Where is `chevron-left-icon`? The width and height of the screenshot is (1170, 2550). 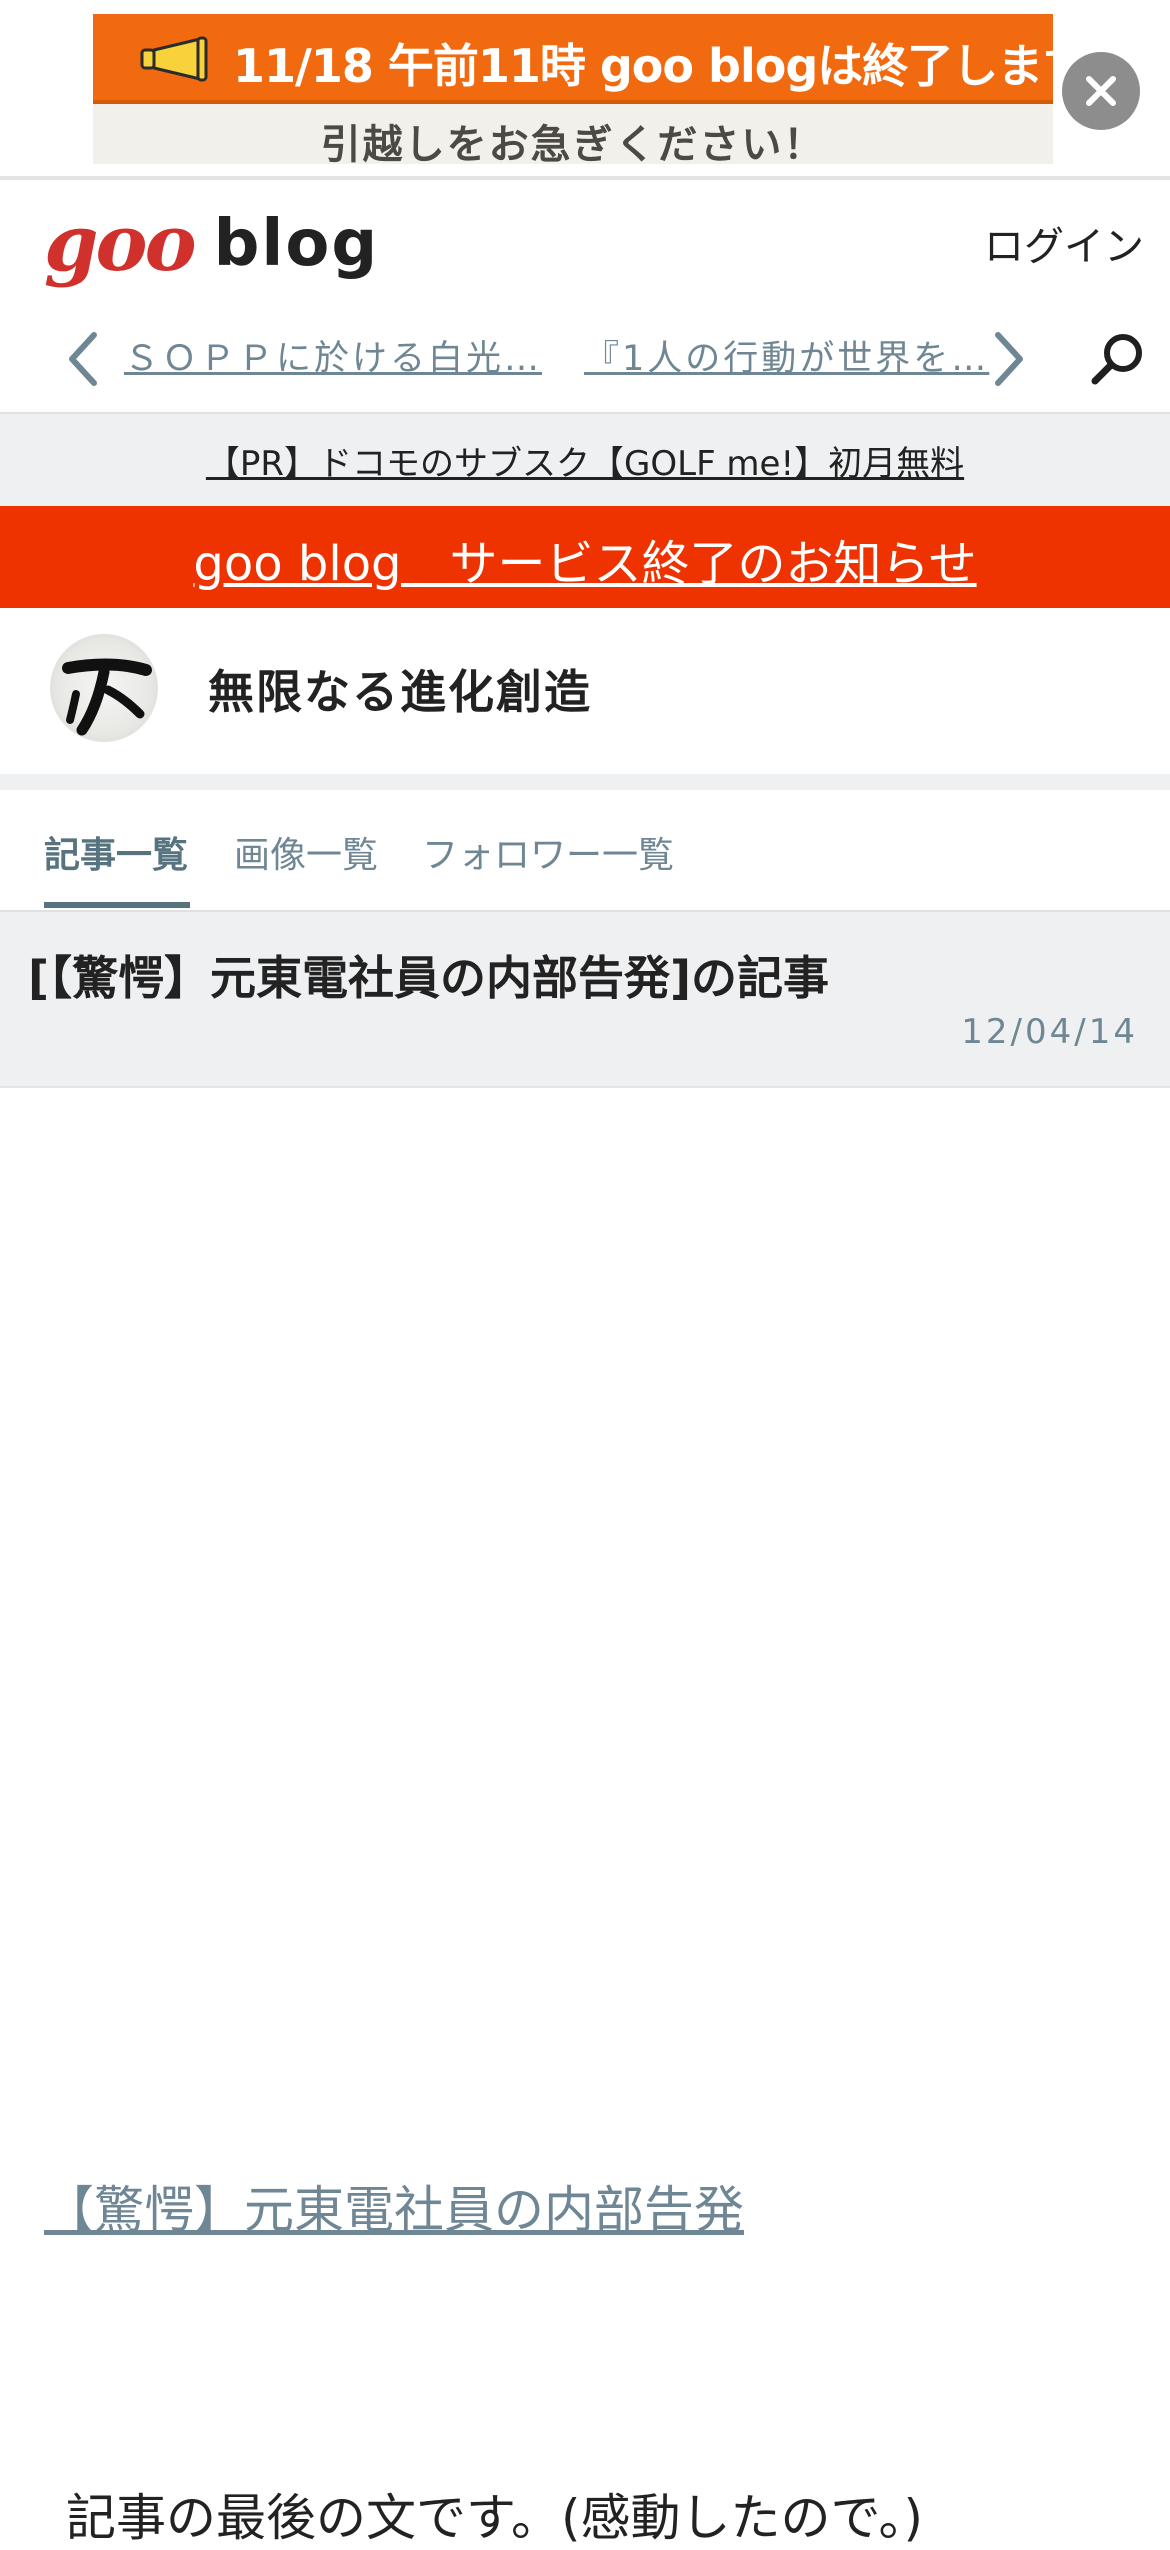 chevron-left-icon is located at coordinates (83, 359).